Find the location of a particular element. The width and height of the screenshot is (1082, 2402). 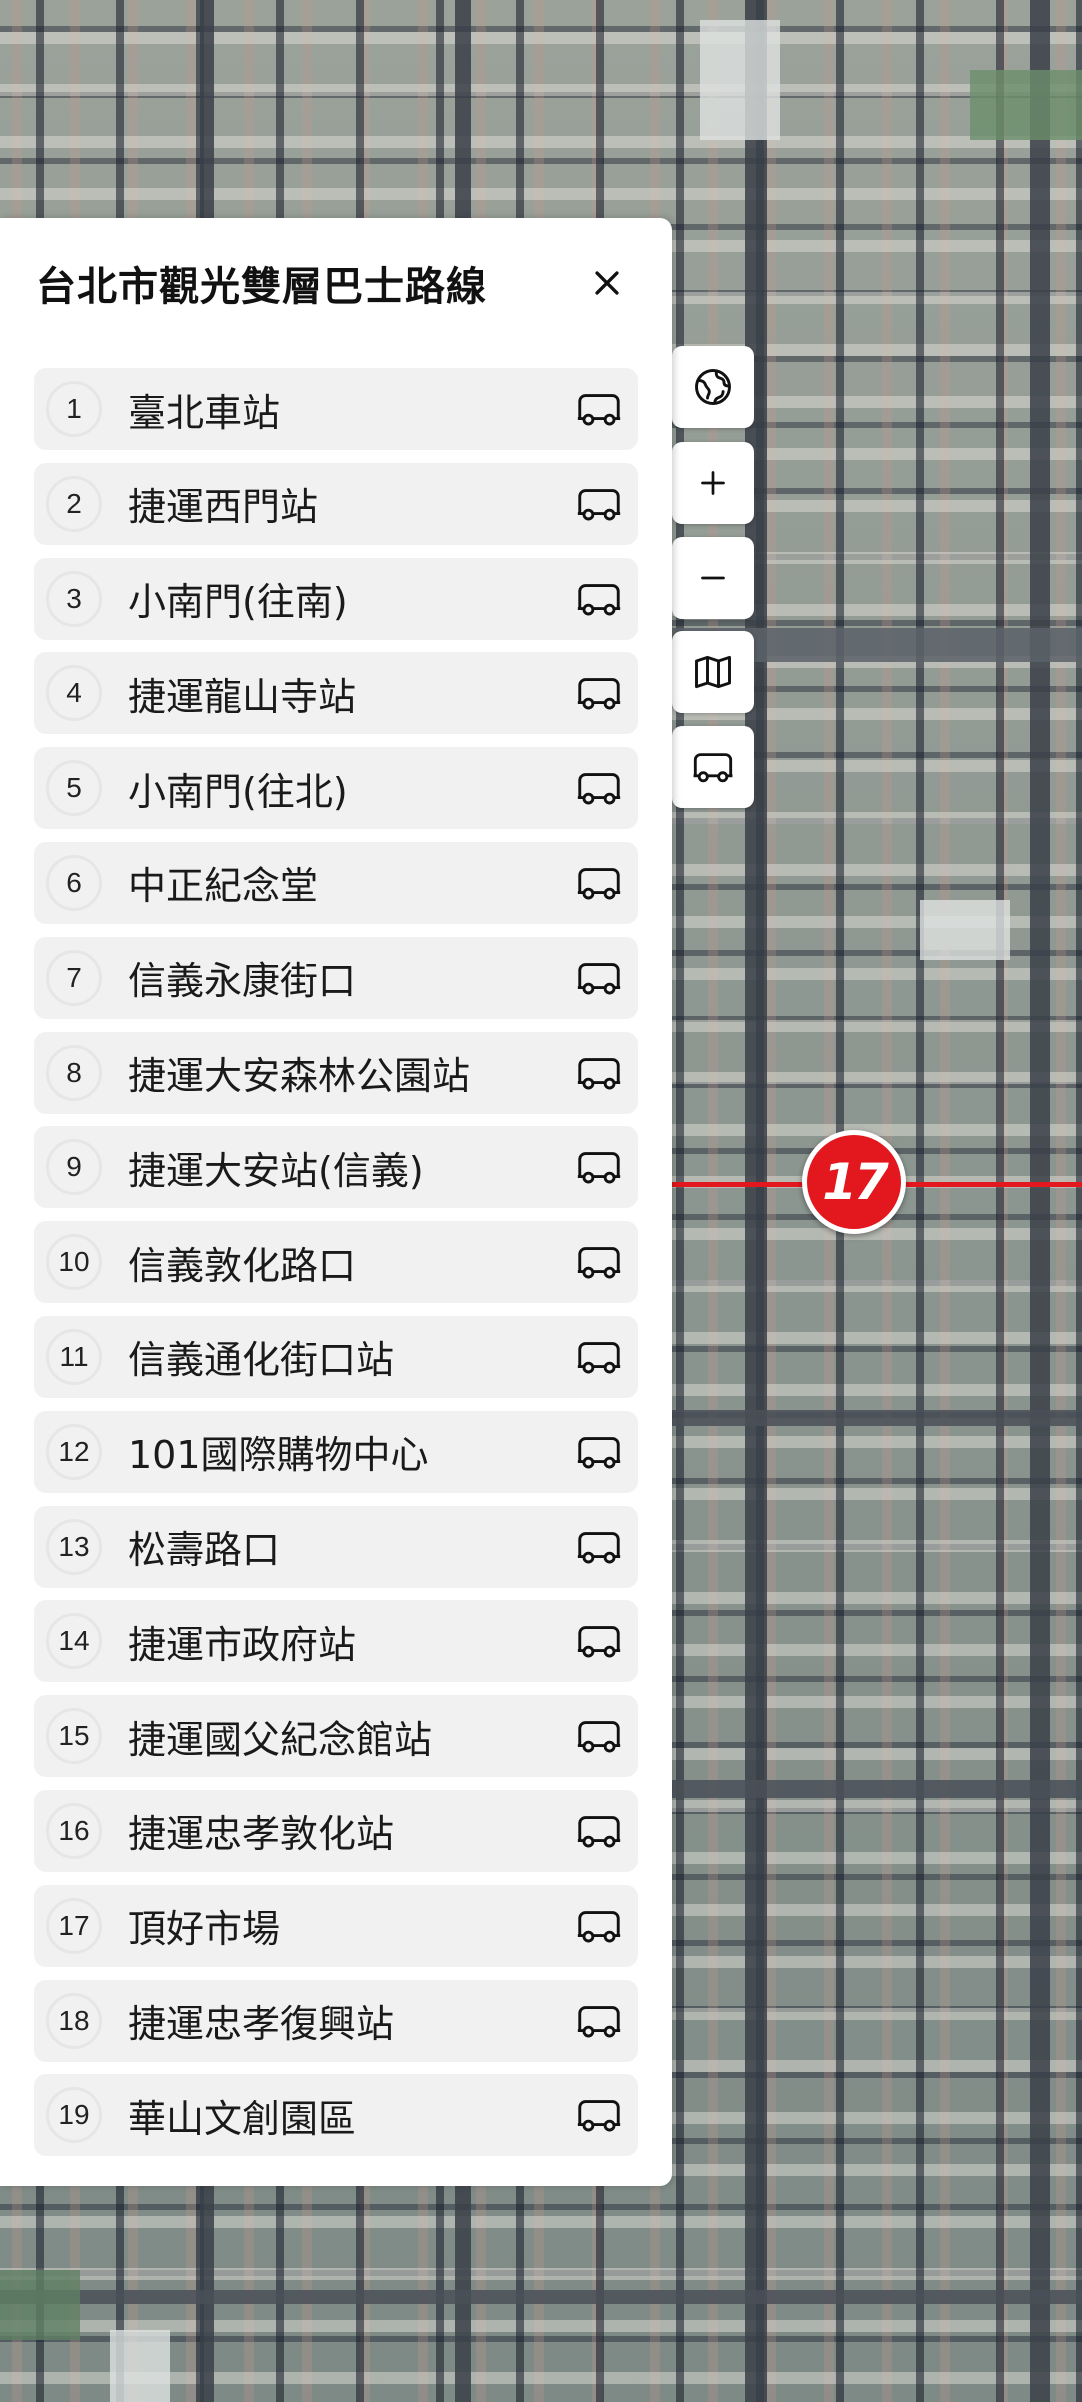

stop-name: 小南門(往南) is located at coordinates (238, 602).